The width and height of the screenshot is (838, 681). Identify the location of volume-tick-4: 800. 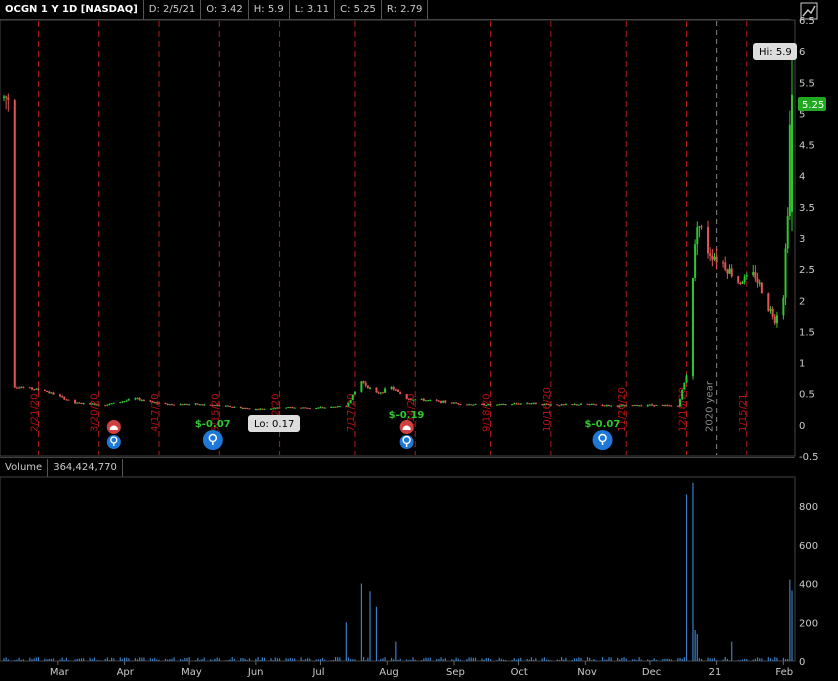
(808, 507).